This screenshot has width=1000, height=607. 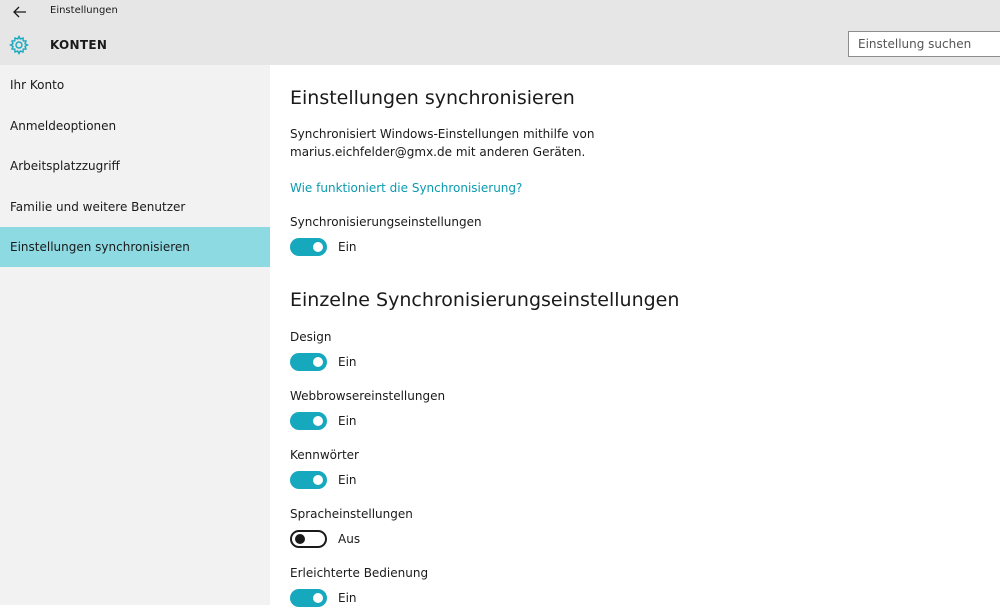 What do you see at coordinates (308, 362) in the screenshot?
I see `design-toggle` at bounding box center [308, 362].